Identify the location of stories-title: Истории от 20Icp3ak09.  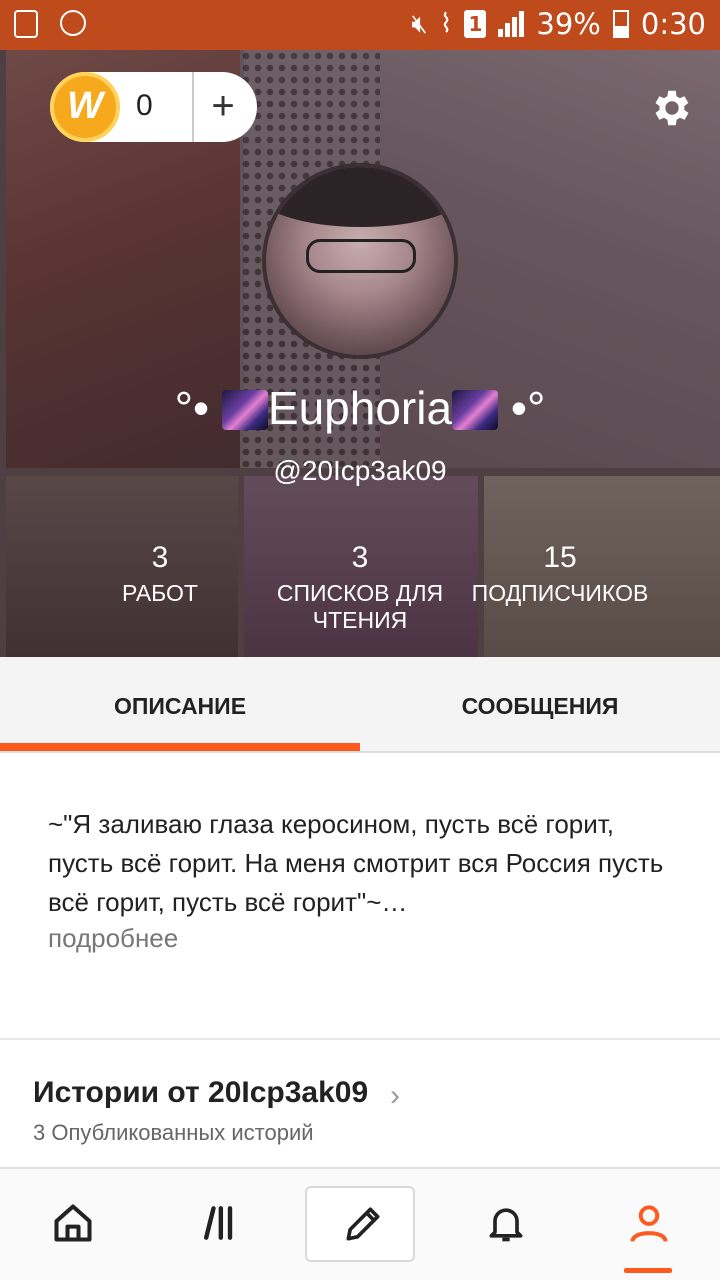
(200, 1093).